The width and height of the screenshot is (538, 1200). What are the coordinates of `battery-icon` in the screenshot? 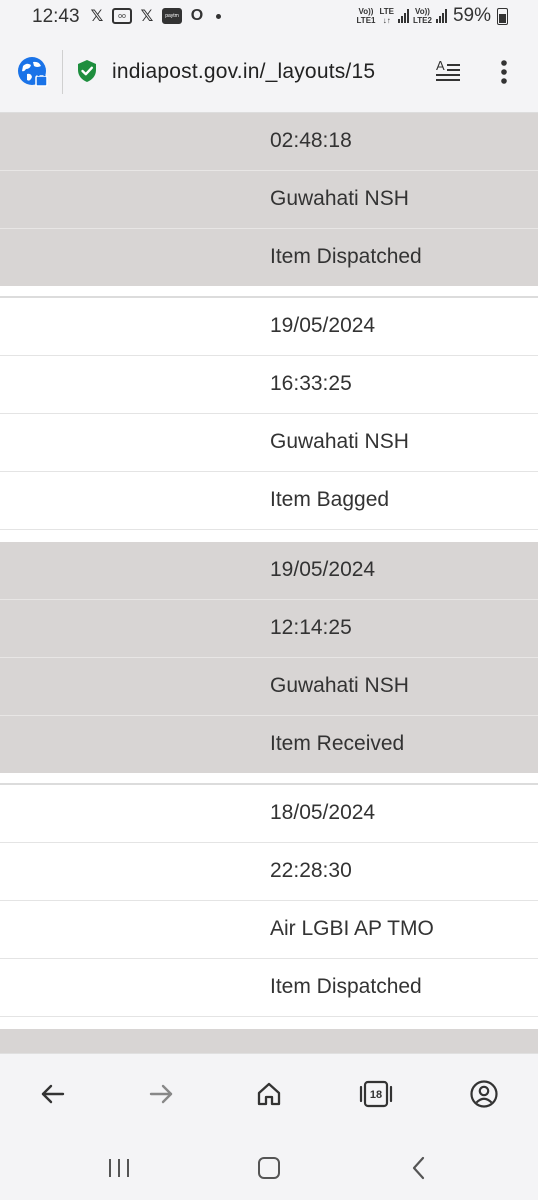 It's located at (502, 16).